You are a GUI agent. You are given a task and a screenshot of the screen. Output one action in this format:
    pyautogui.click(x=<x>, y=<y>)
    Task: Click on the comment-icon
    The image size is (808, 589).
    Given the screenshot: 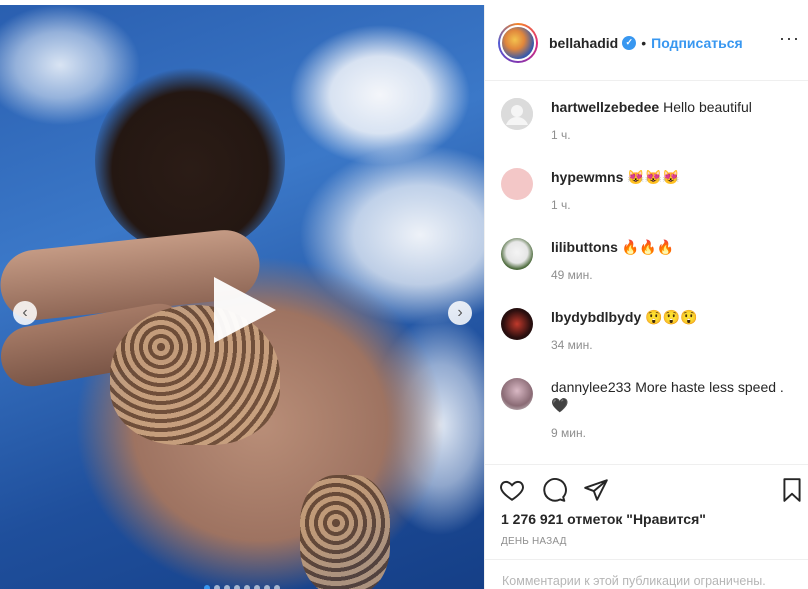 What is the action you would take?
    pyautogui.click(x=554, y=490)
    